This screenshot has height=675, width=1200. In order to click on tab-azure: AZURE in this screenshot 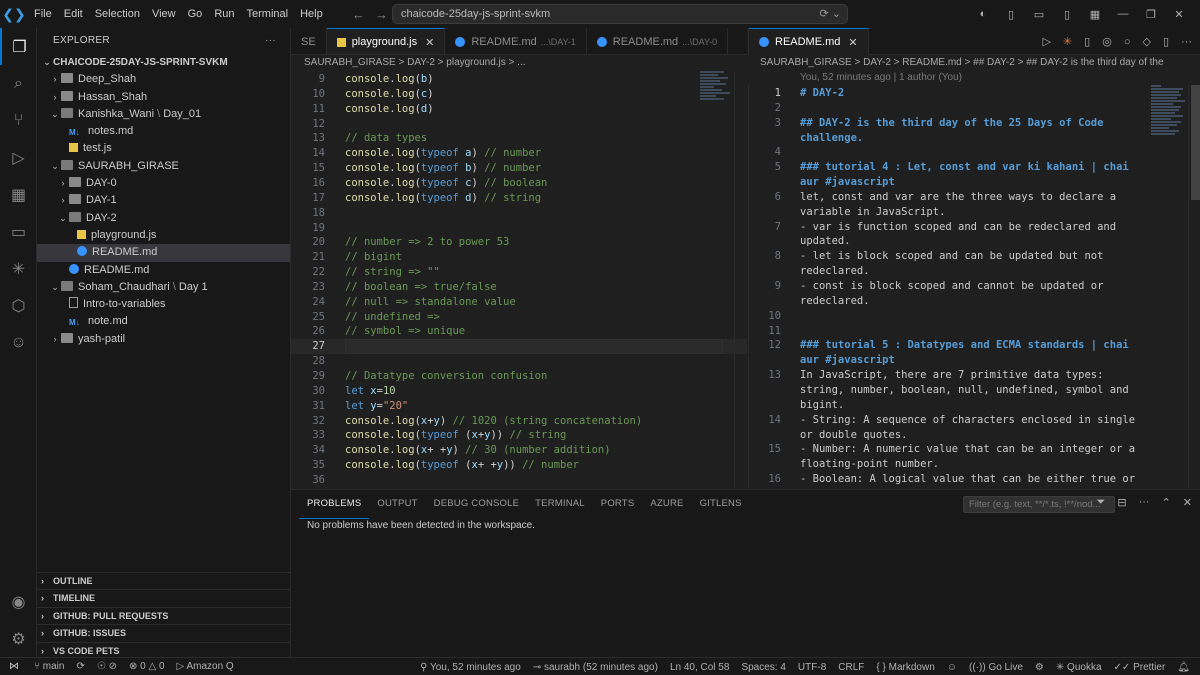, I will do `click(666, 504)`.